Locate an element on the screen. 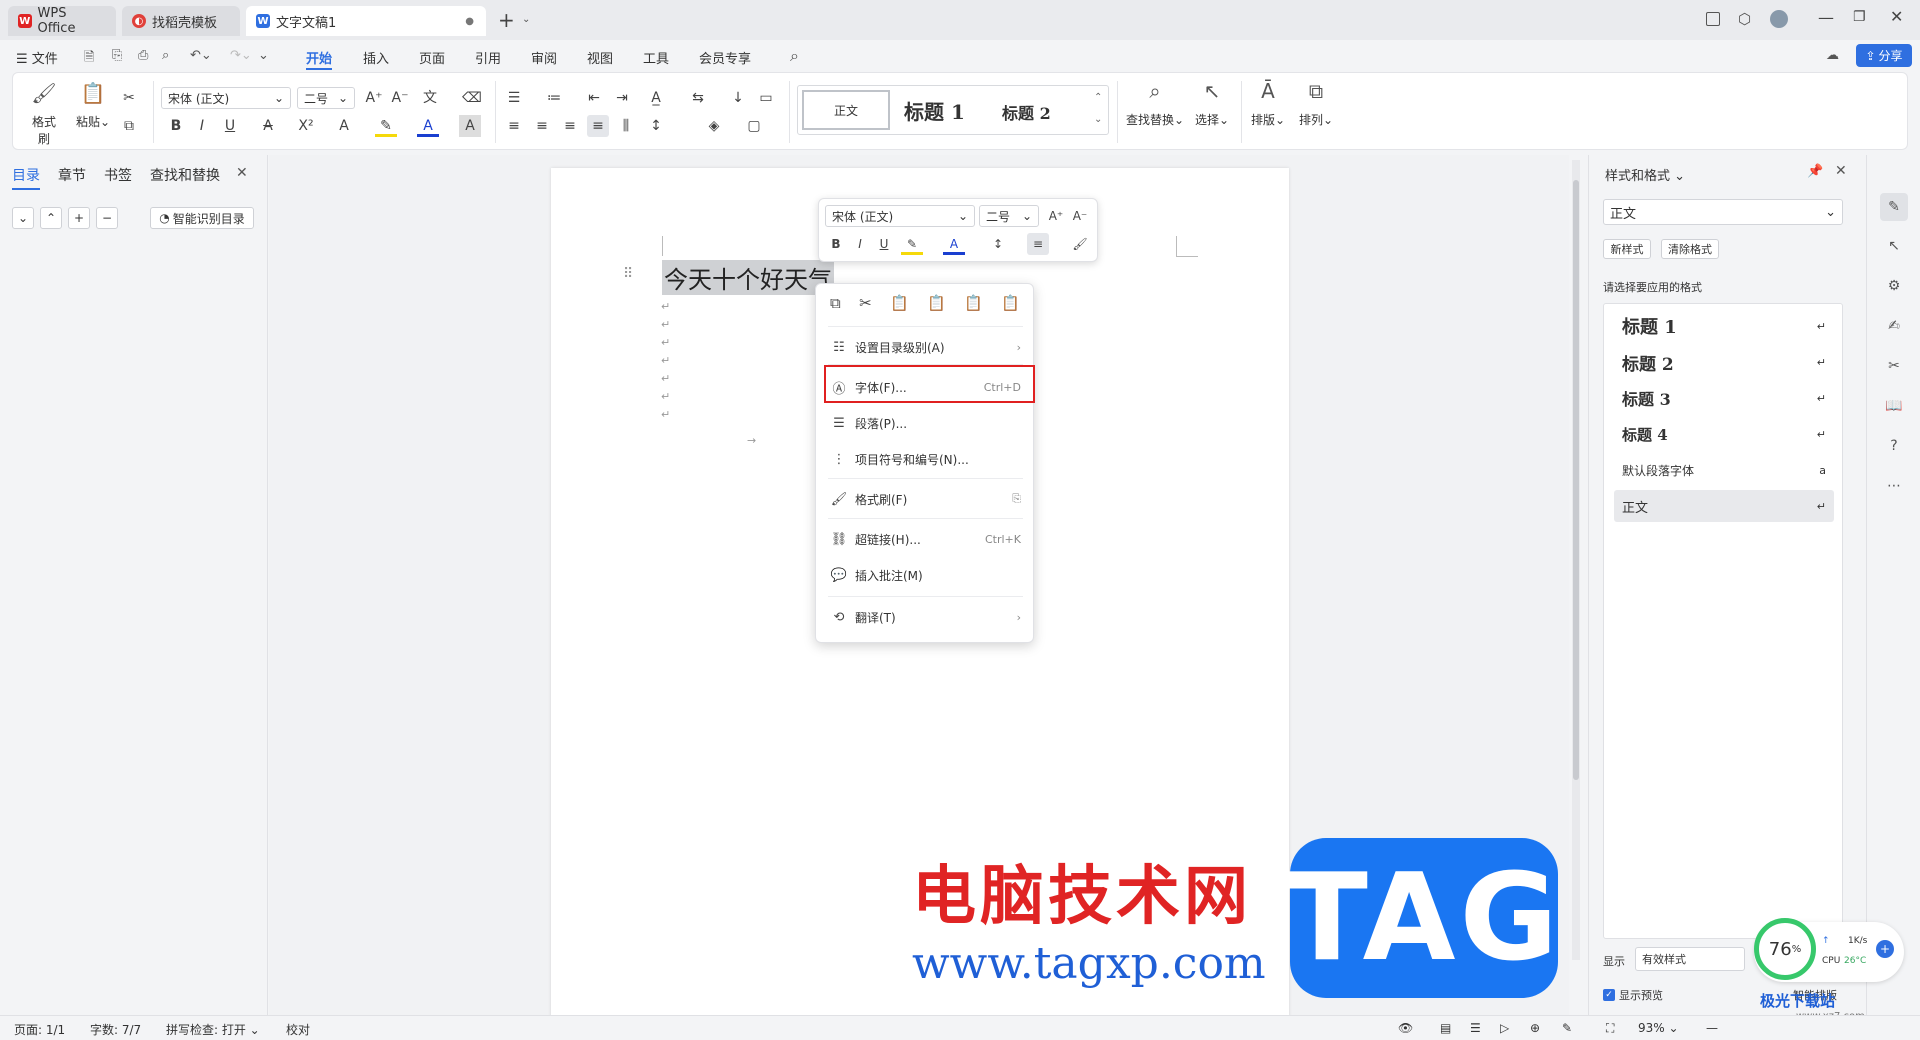 This screenshot has height=1040, width=1920. minimize-icon: — is located at coordinates (1826, 17).